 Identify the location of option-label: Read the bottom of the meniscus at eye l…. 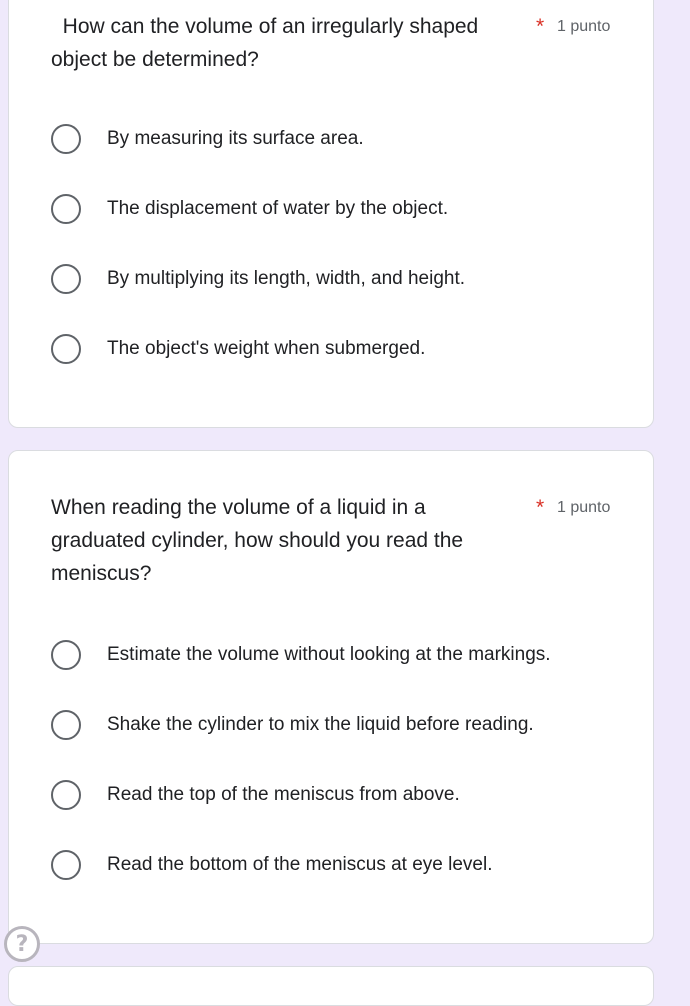
(300, 864).